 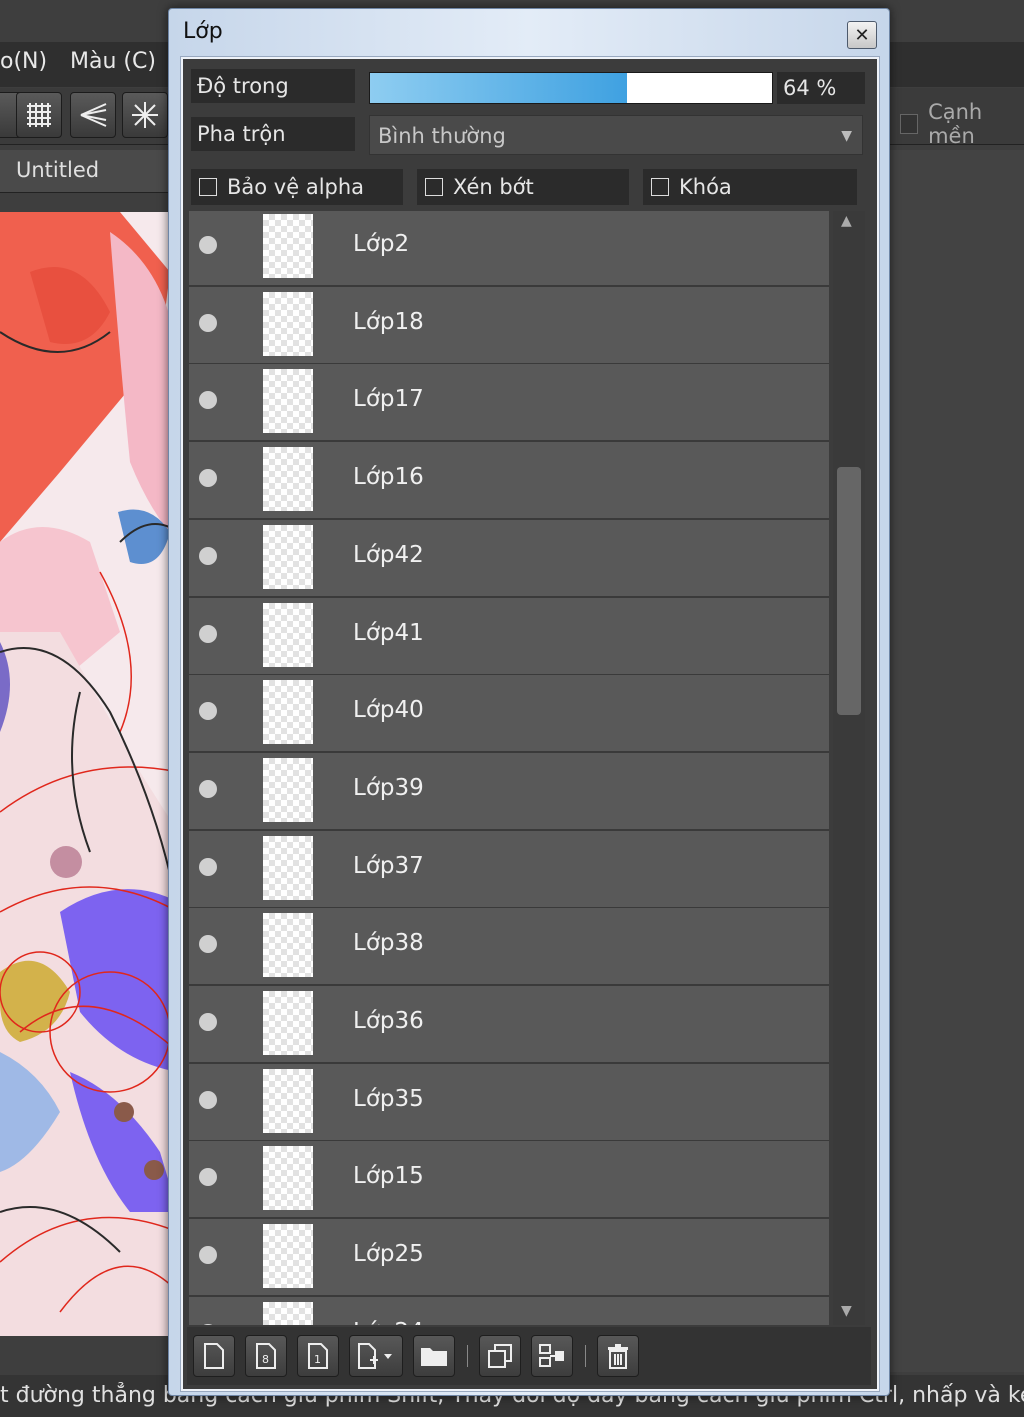 I want to click on radial-tool-button, so click(x=145, y=115).